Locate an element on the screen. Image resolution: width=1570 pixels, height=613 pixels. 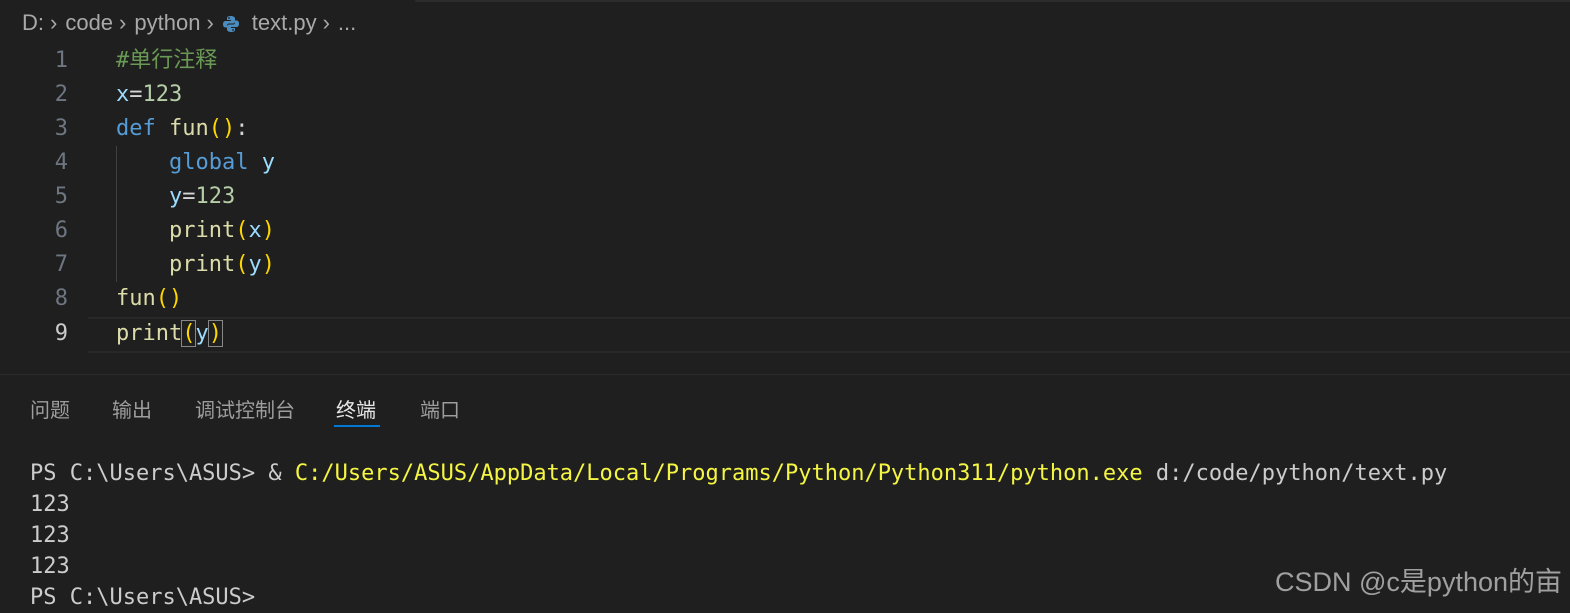
code-line-current: 9 print(y) is located at coordinates (785, 334).